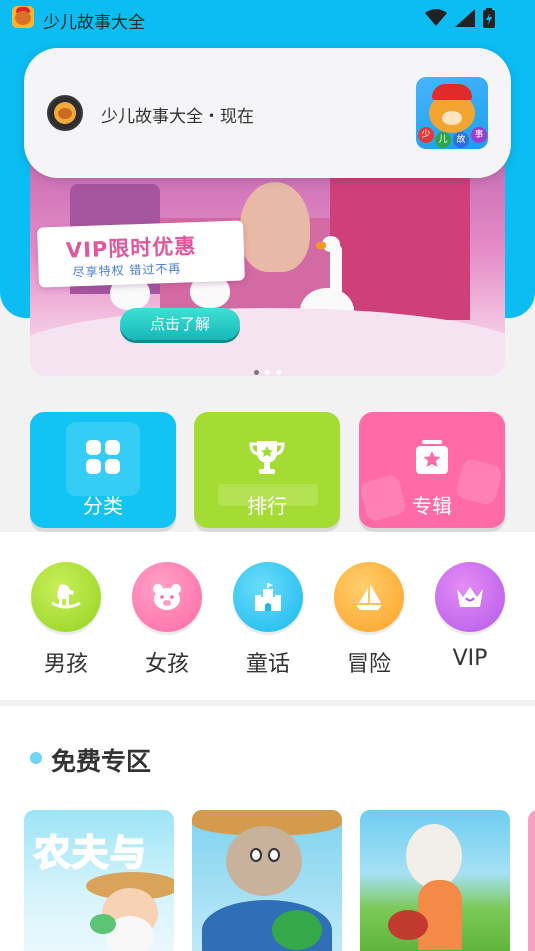  I want to click on grid-icon, so click(103, 457).